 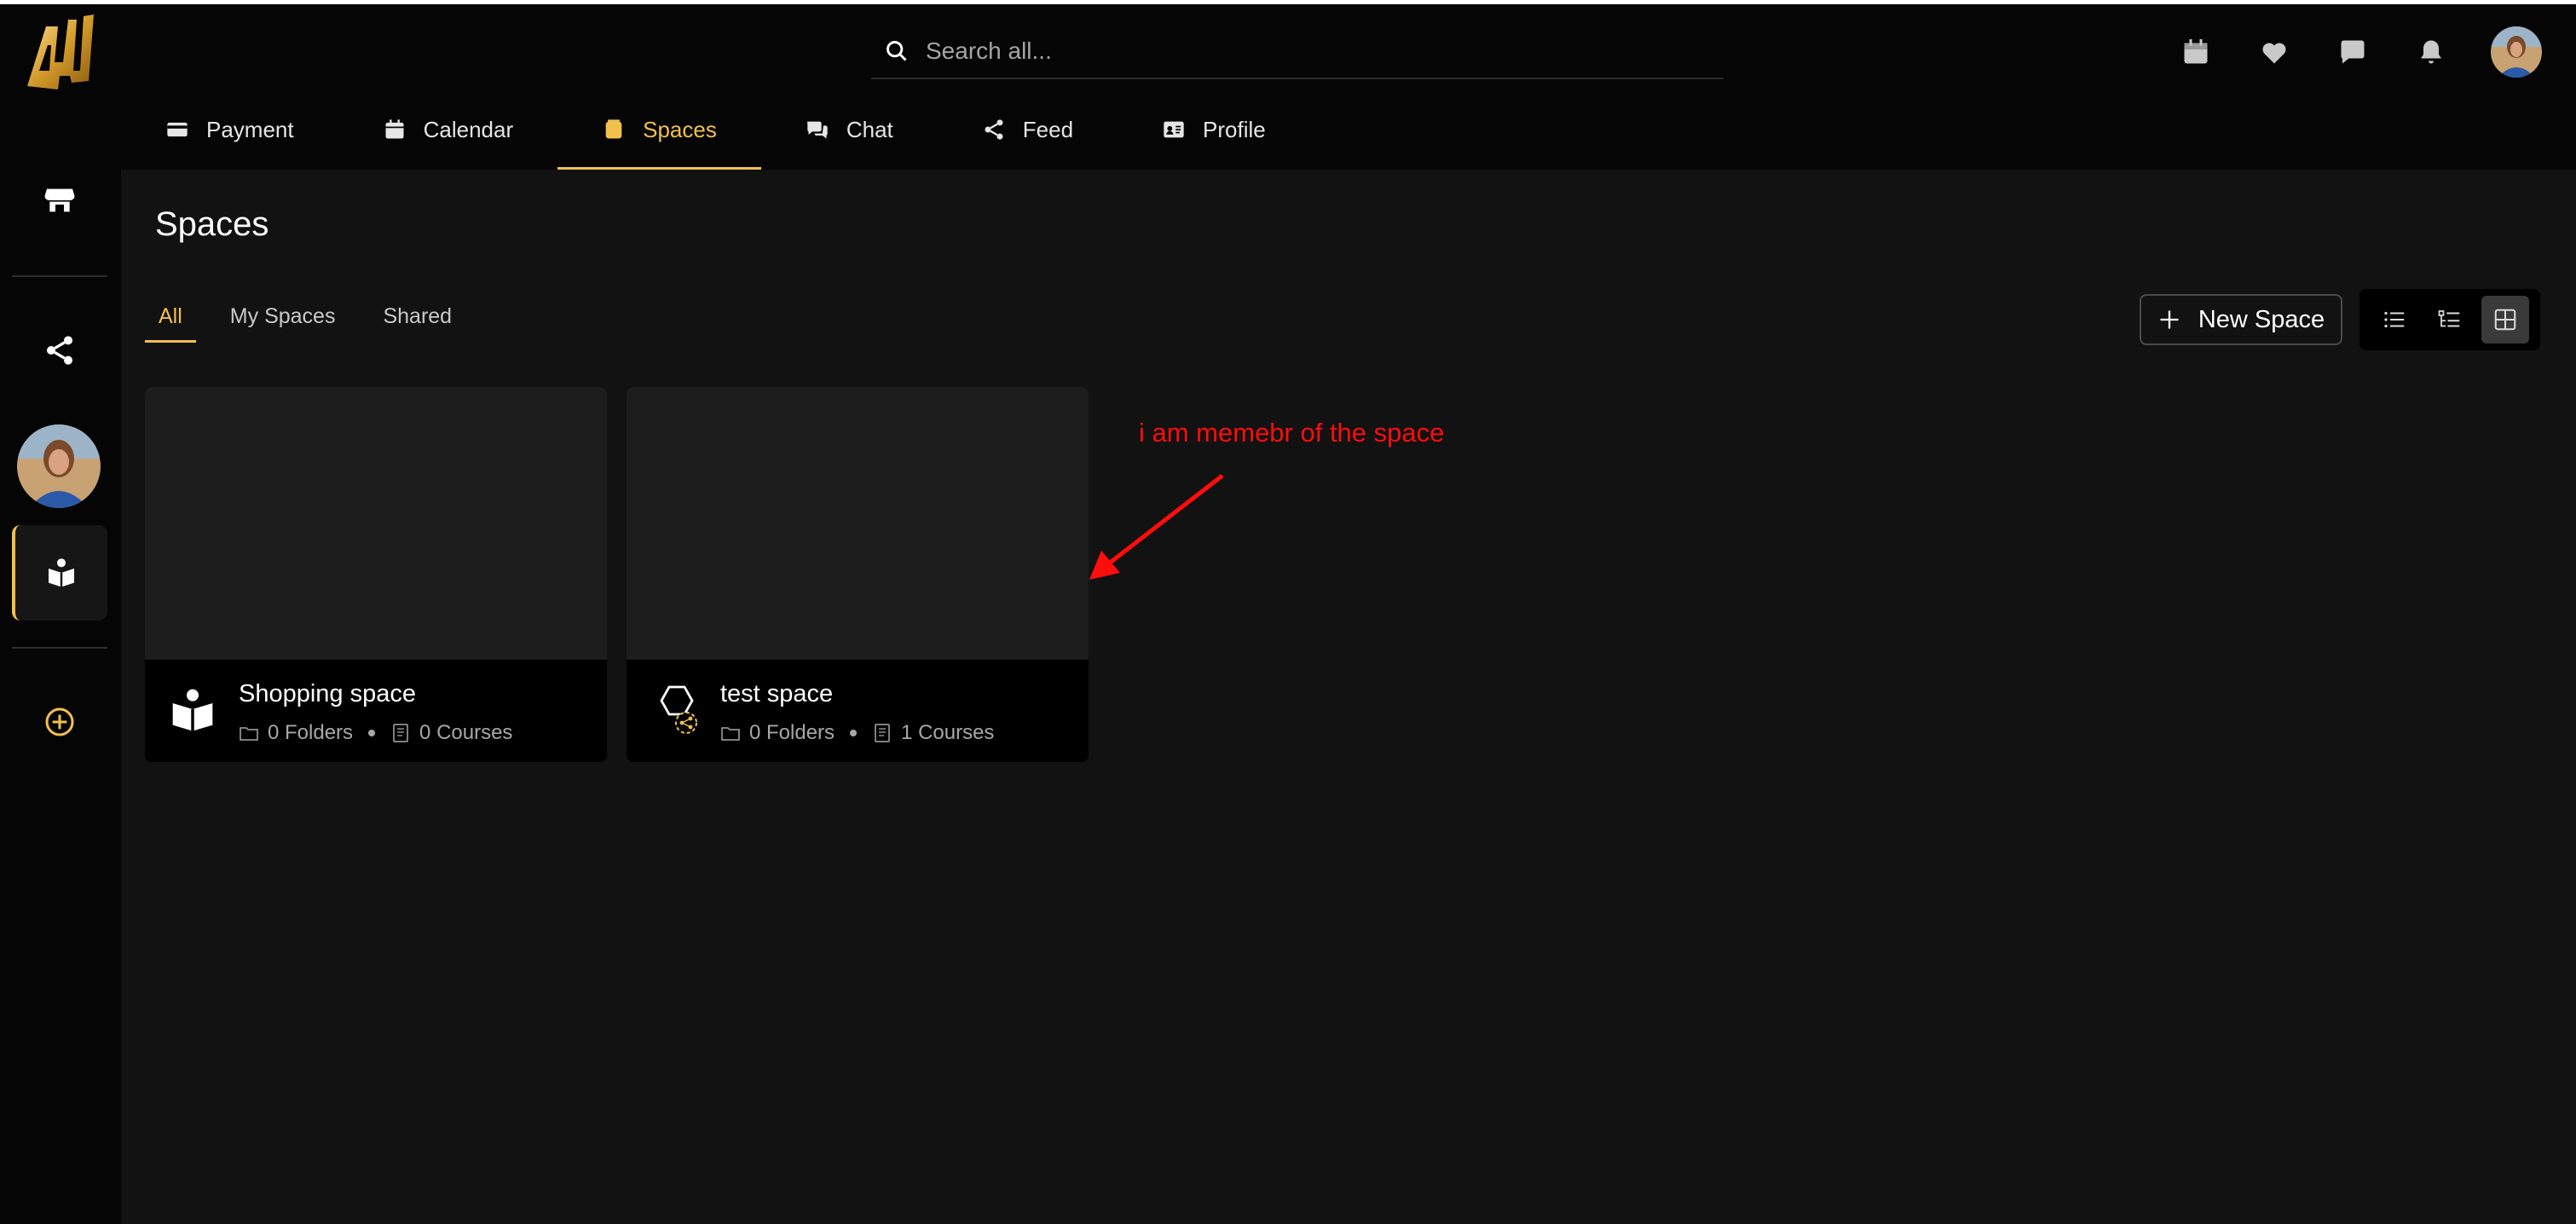 I want to click on list-view-button, so click(x=2394, y=320).